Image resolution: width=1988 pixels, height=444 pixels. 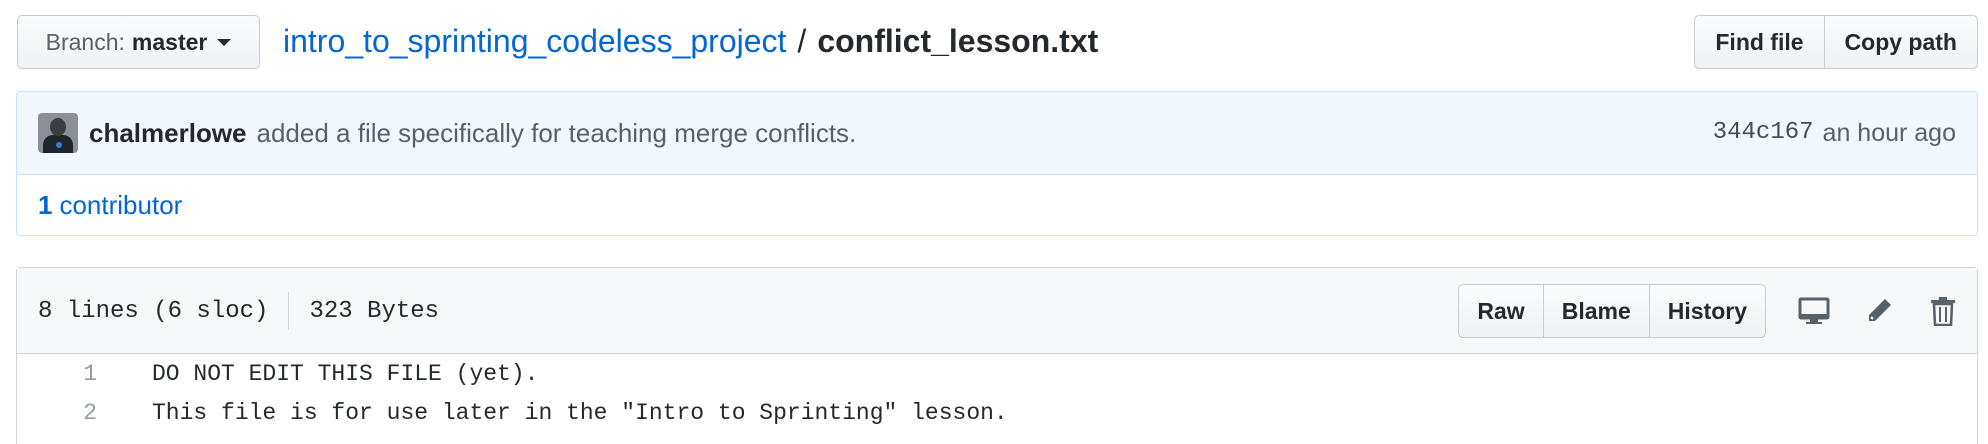 I want to click on commit-sha-link: 344c167, so click(x=1763, y=133).